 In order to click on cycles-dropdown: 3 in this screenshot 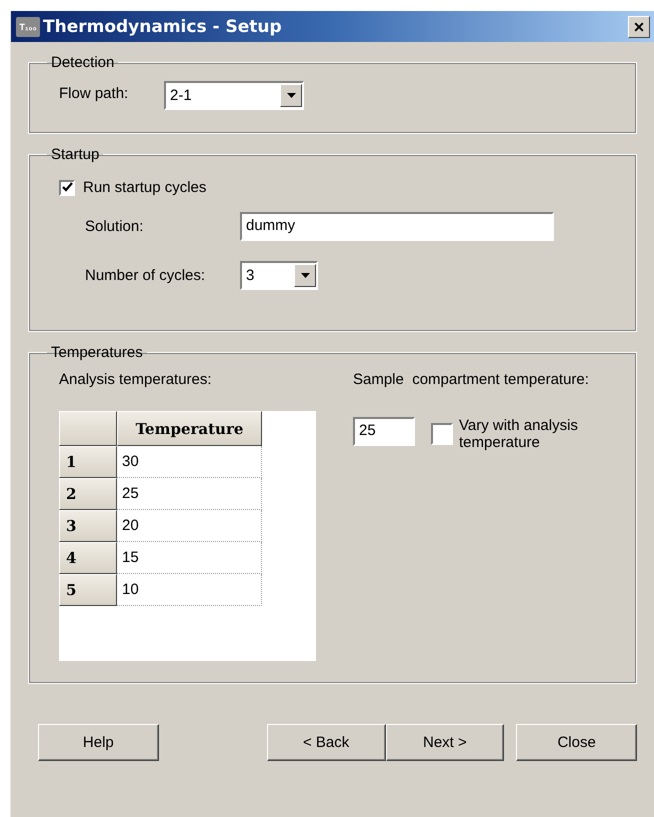, I will do `click(279, 275)`.